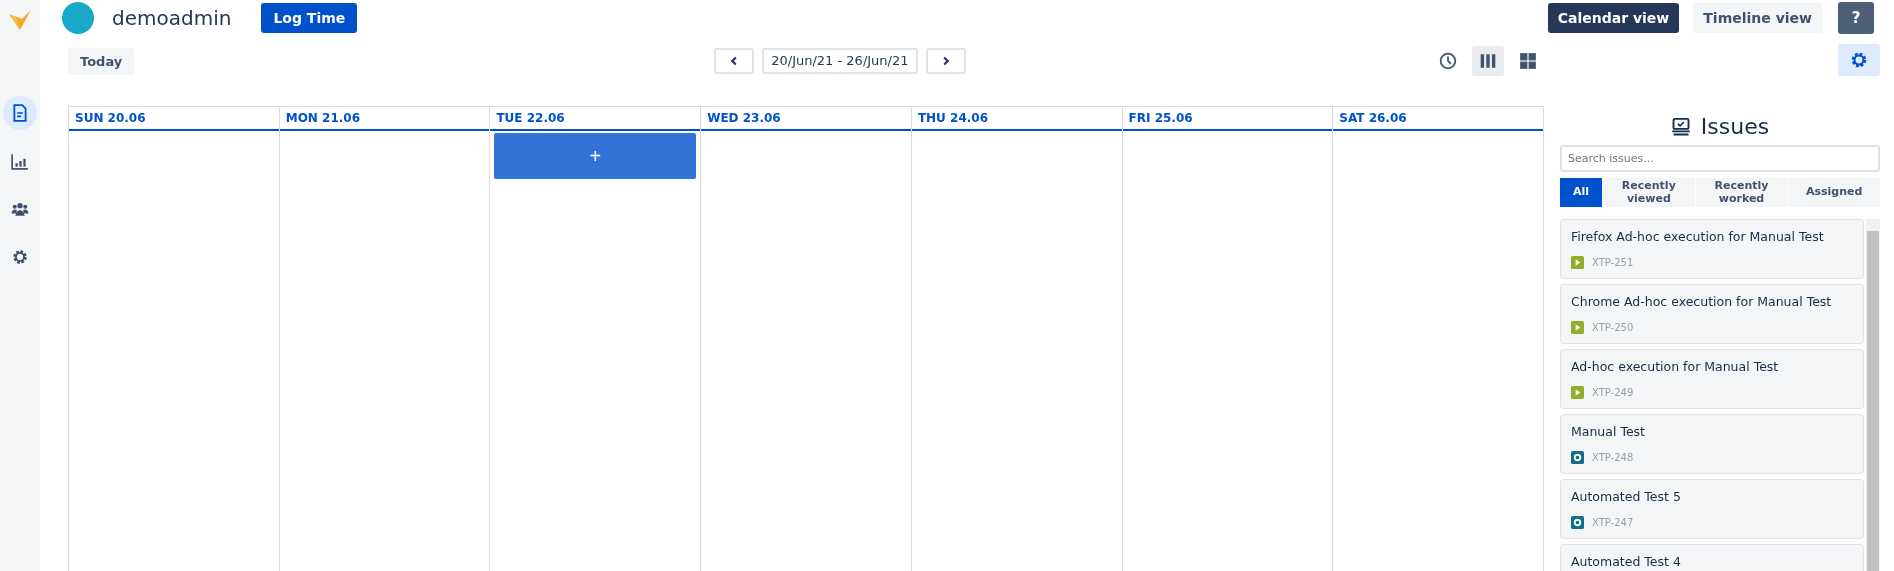 The width and height of the screenshot is (1894, 571). I want to click on issue-title: Automated Test 4, so click(1626, 562).